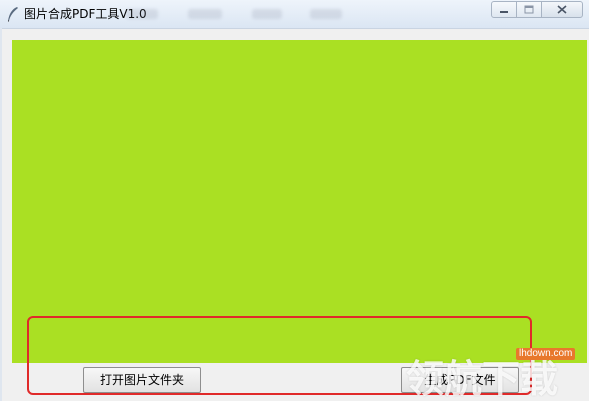 This screenshot has width=589, height=401. I want to click on maximize-icon, so click(529, 9).